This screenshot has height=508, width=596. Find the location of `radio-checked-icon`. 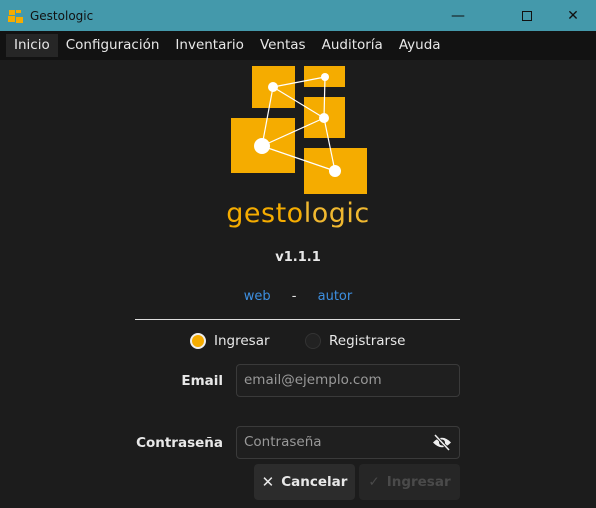

radio-checked-icon is located at coordinates (198, 341).